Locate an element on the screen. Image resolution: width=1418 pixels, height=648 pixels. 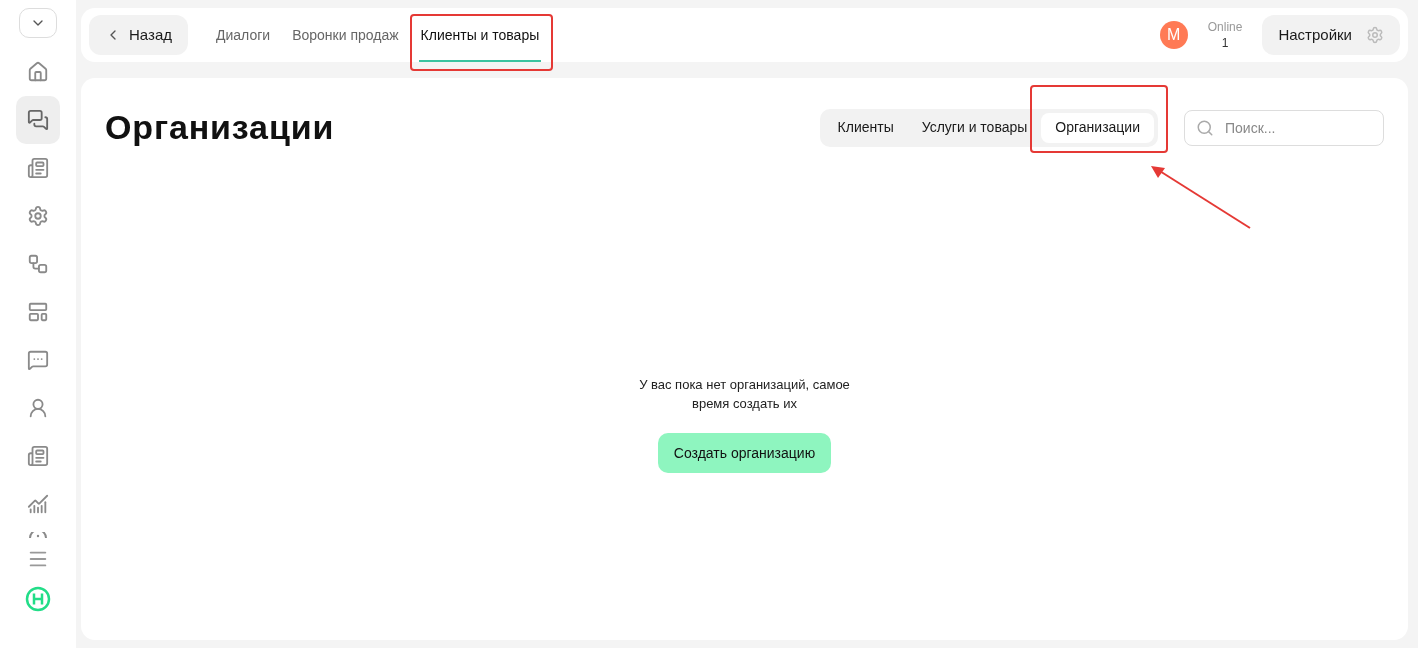
settings-button: Настройки is located at coordinates (1331, 35).